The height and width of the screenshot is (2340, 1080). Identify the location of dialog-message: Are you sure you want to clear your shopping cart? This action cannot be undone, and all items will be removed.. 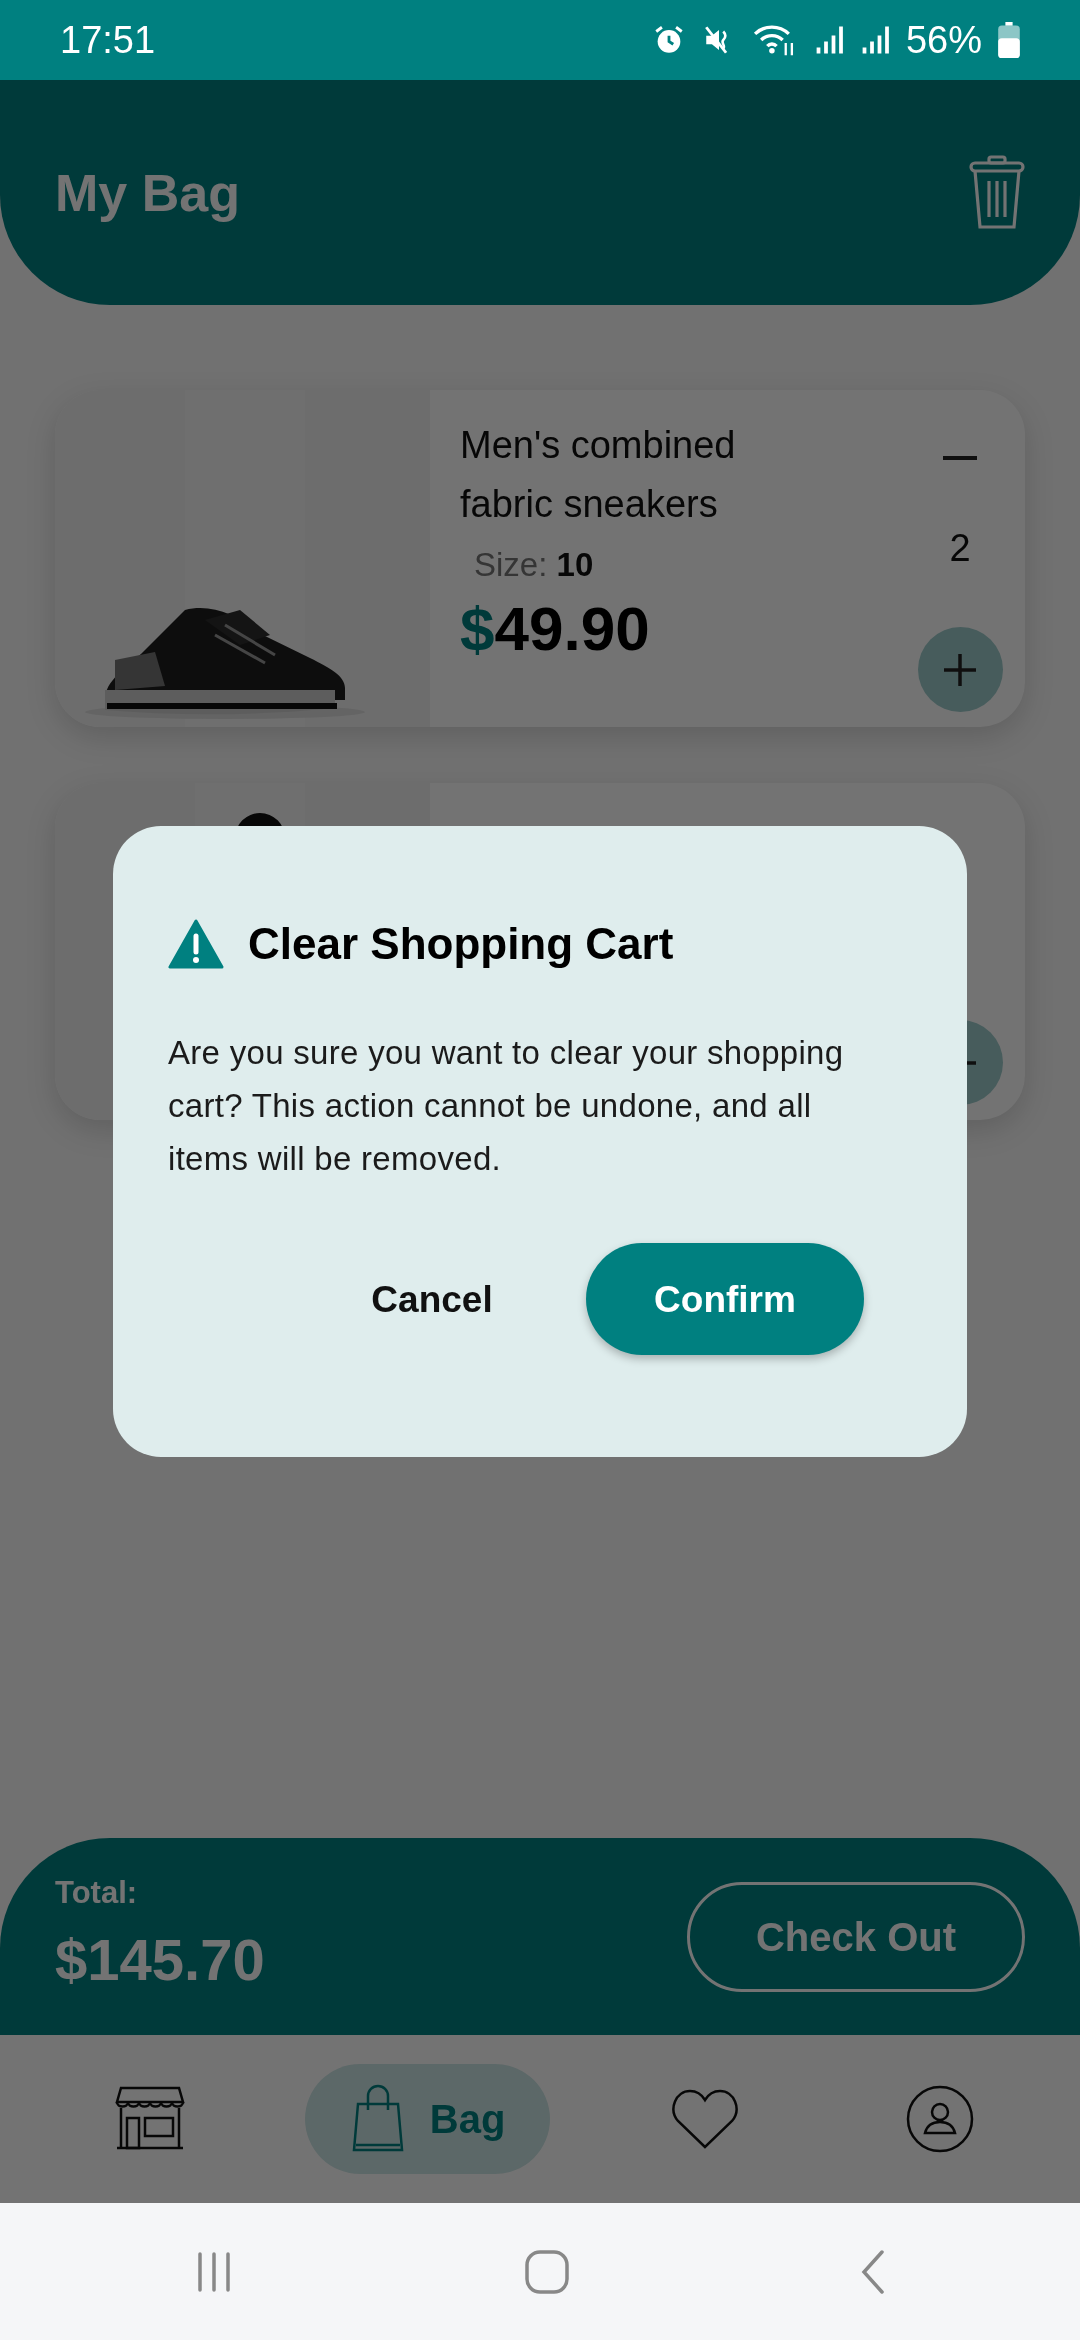
(506, 1106).